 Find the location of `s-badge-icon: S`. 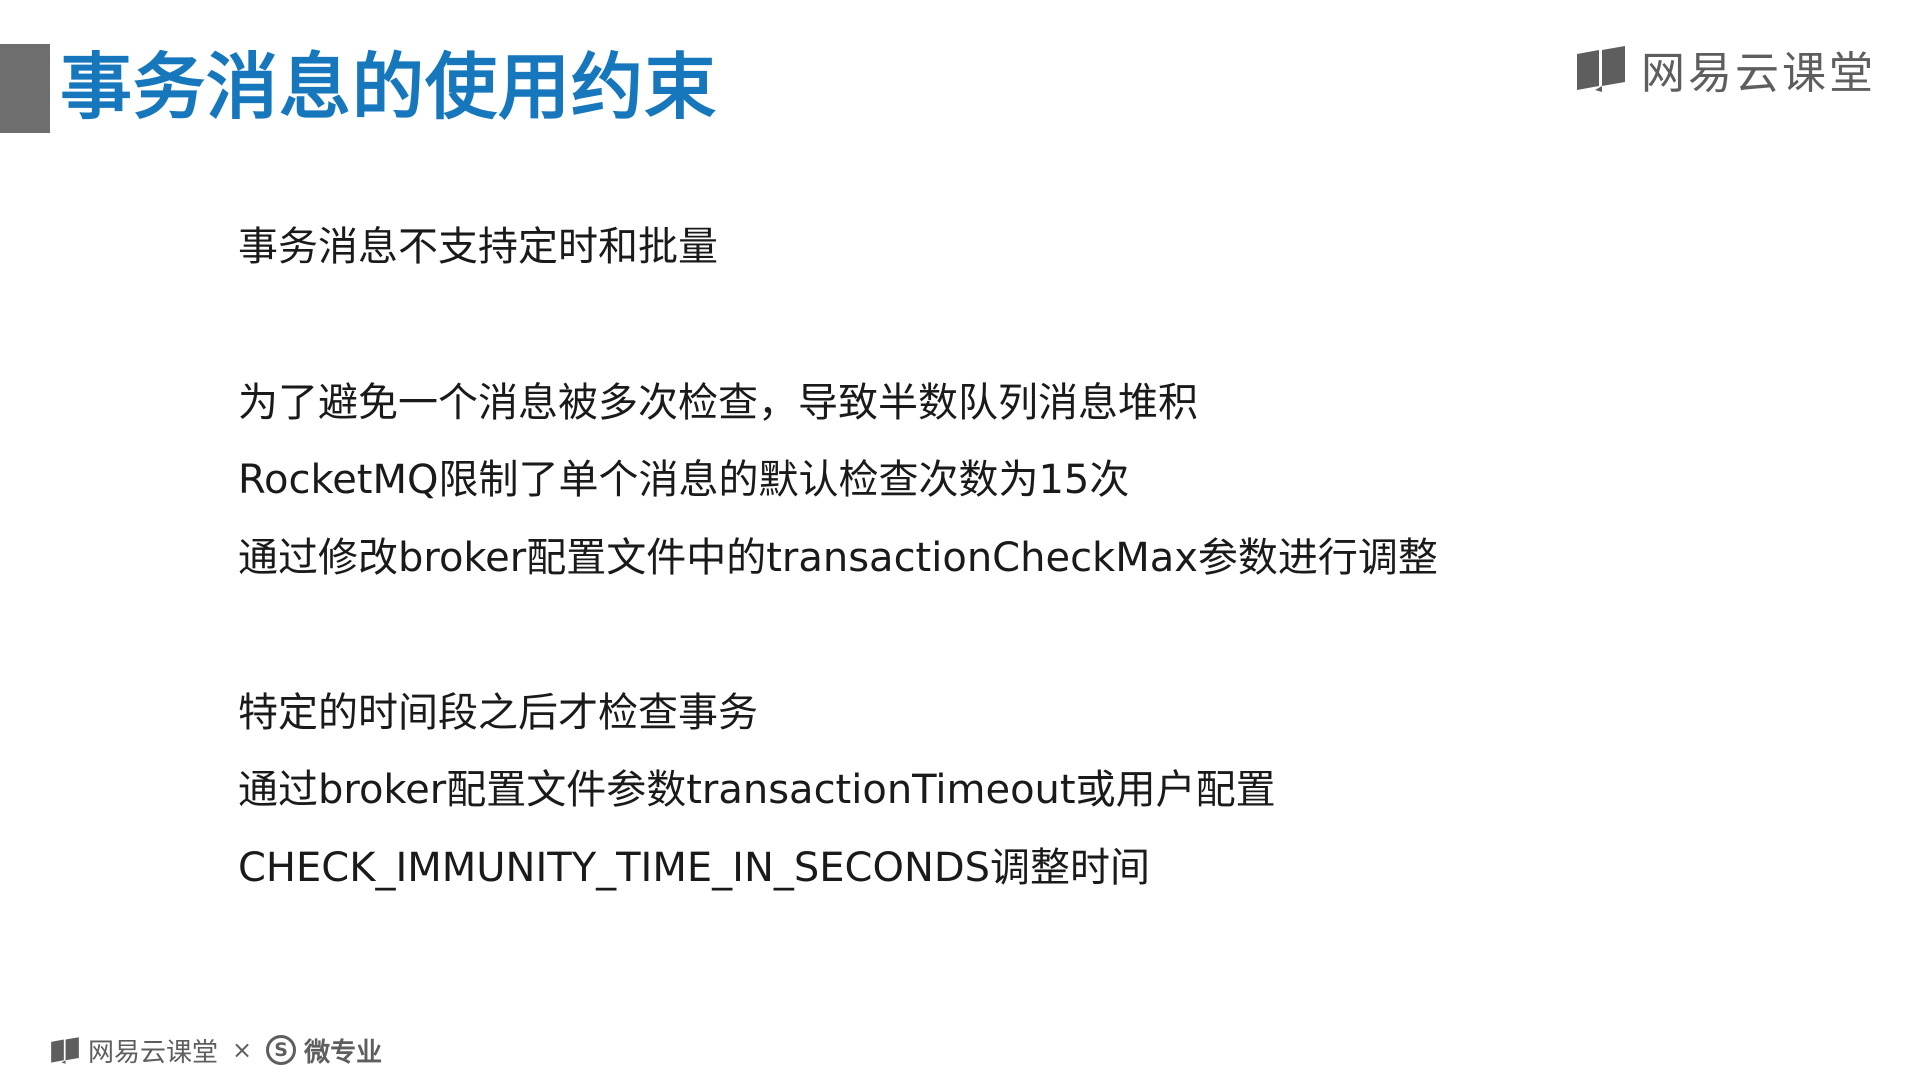

s-badge-icon: S is located at coordinates (281, 1050).